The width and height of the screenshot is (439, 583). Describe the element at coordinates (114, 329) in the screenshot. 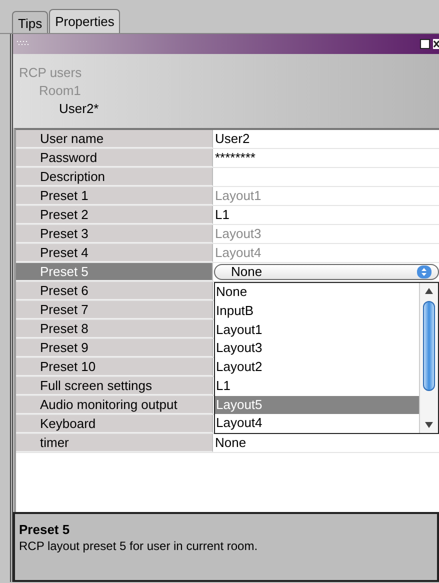

I see `property-name: Preset 8` at that location.